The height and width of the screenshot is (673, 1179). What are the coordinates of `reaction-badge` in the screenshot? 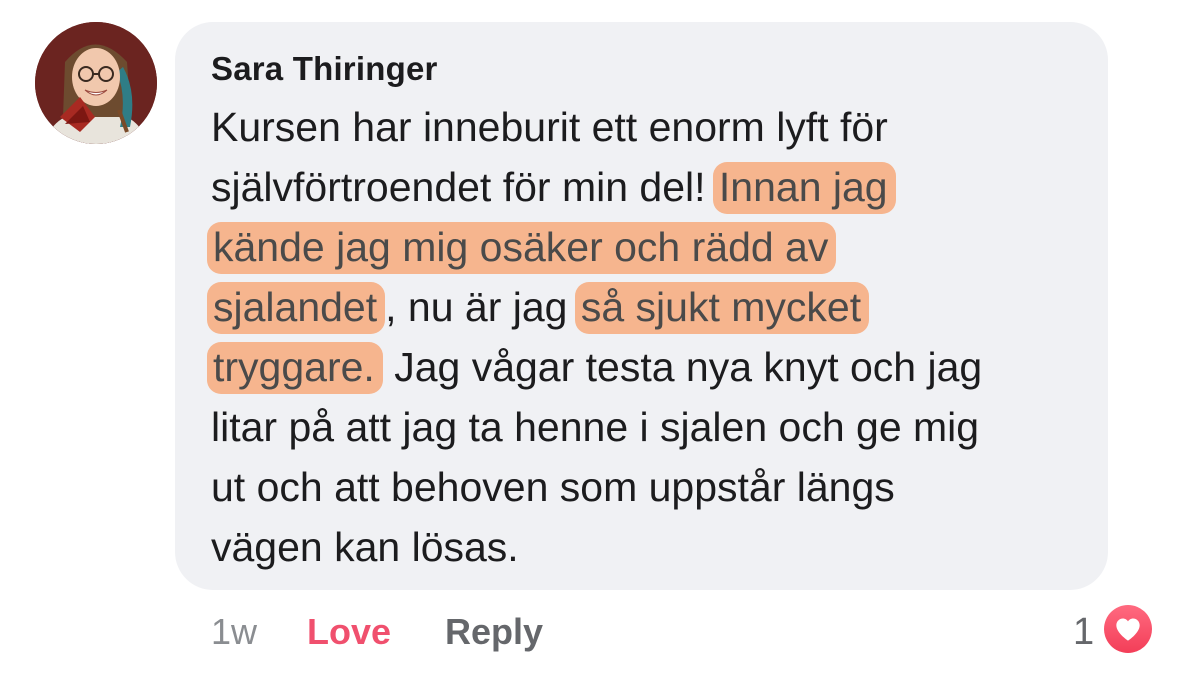 It's located at (1128, 629).